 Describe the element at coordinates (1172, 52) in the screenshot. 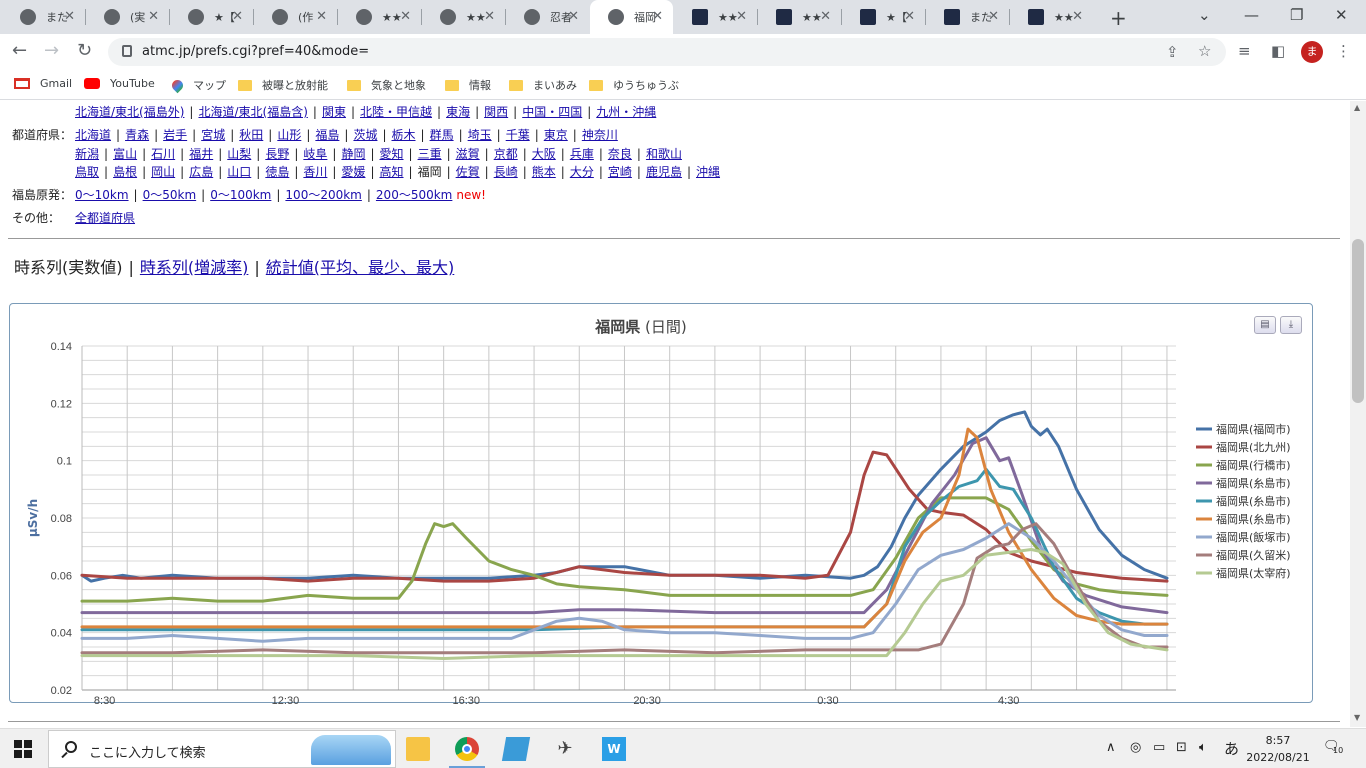

I see `share-icon: ⇪` at that location.